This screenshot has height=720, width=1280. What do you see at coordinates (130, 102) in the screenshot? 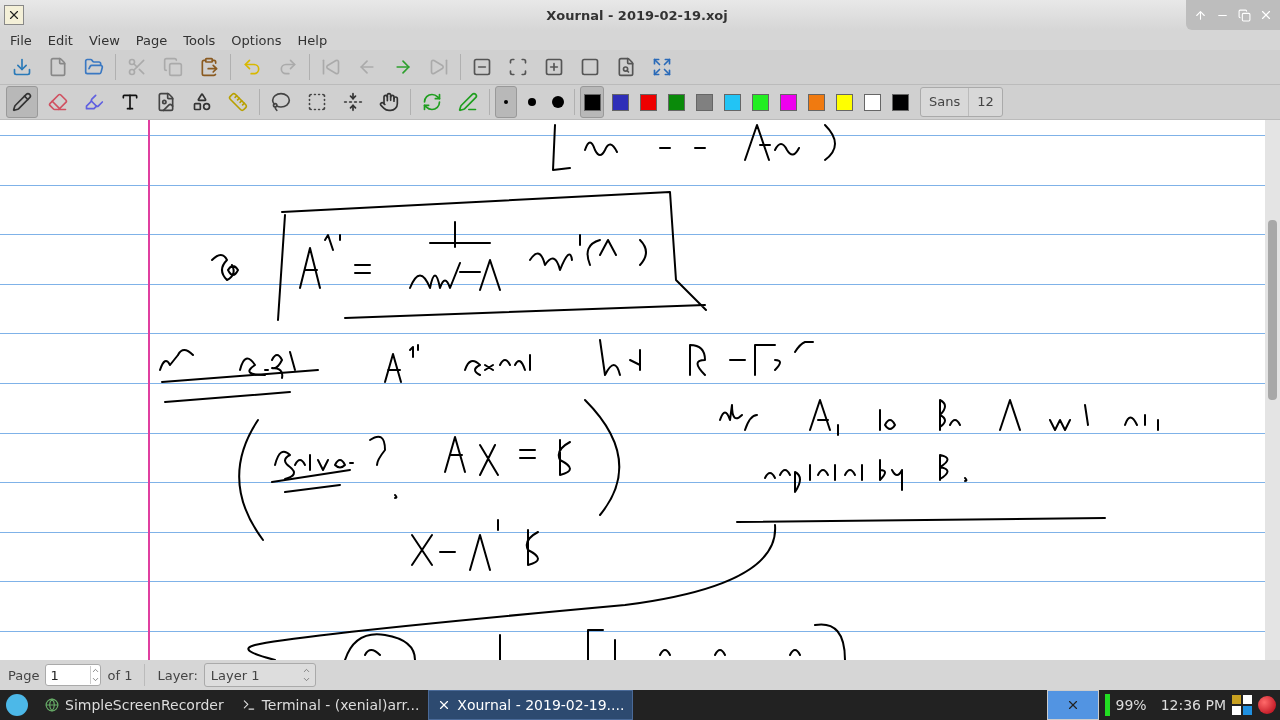
I see `text-tool-icon` at bounding box center [130, 102].